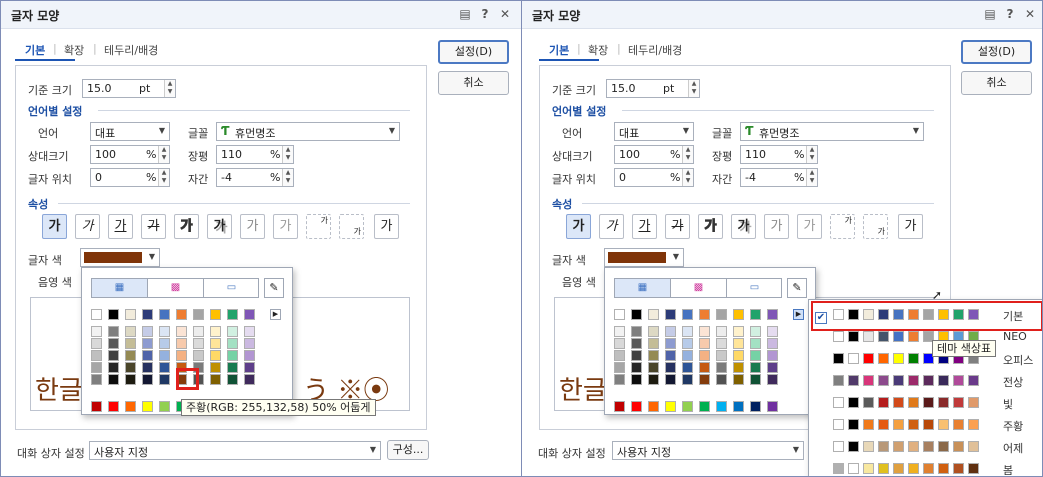  Describe the element at coordinates (187, 379) in the screenshot. I see `selected-swatch-highlight` at that location.